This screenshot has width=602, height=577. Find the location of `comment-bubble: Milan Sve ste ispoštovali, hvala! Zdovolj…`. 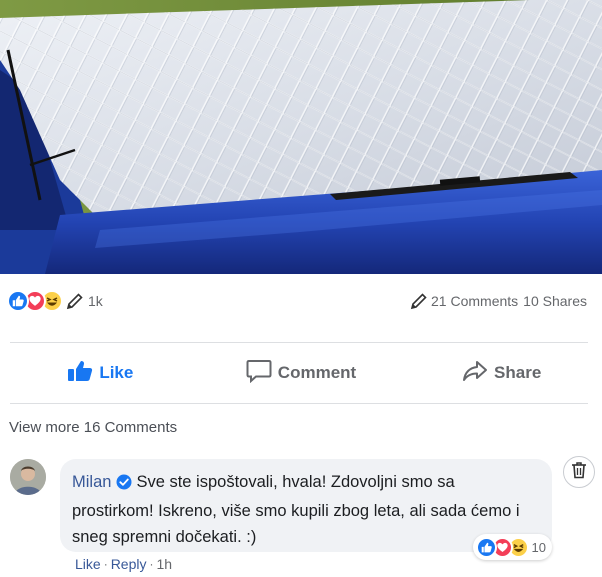

comment-bubble: Milan Sve ste ispoštovali, hvala! Zdovolj… is located at coordinates (306, 509).